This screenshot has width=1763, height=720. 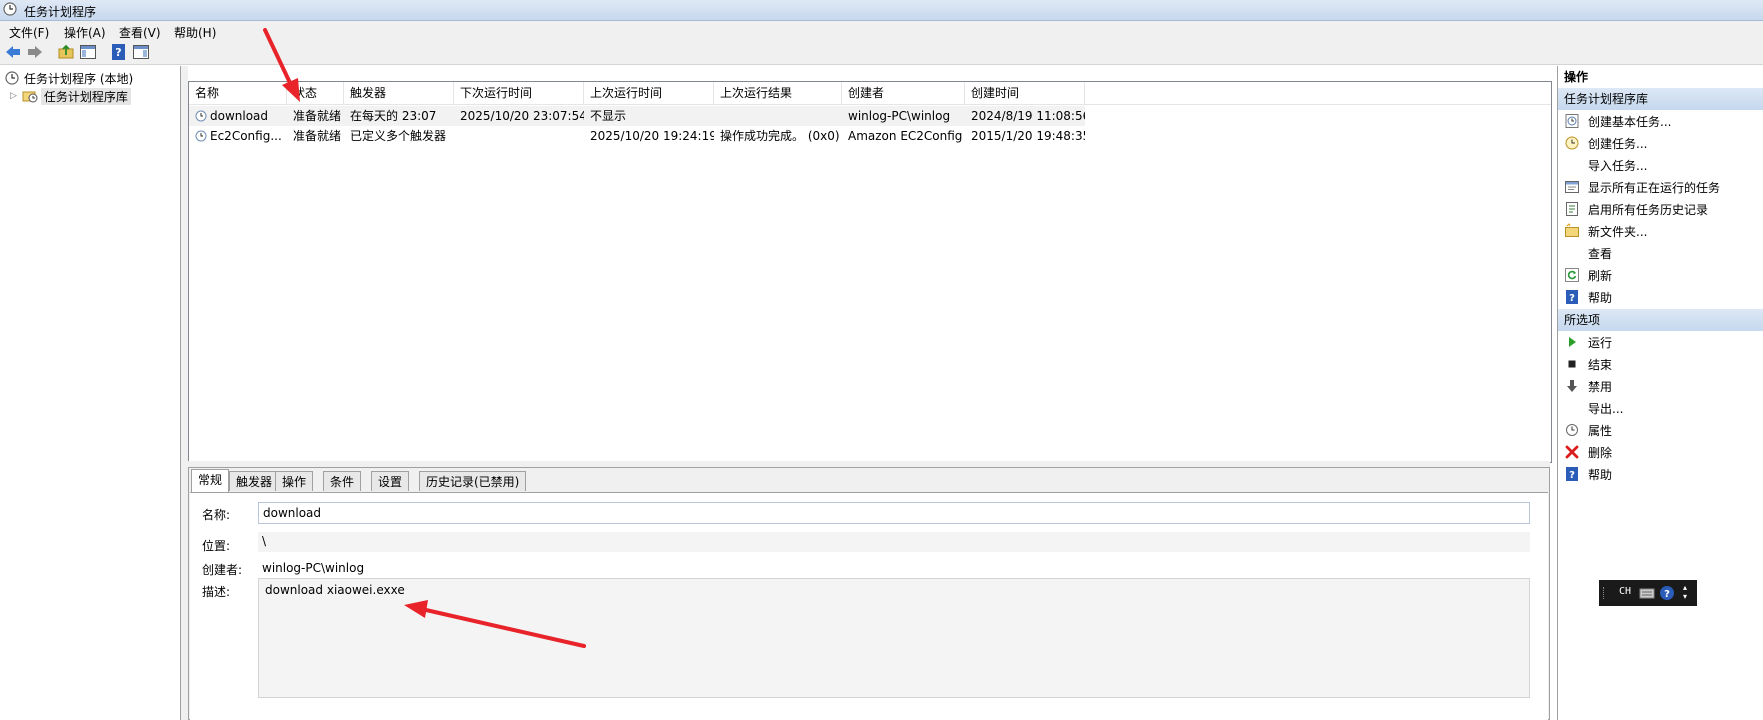 I want to click on expand-arrow-icon: ▷, so click(x=13, y=96).